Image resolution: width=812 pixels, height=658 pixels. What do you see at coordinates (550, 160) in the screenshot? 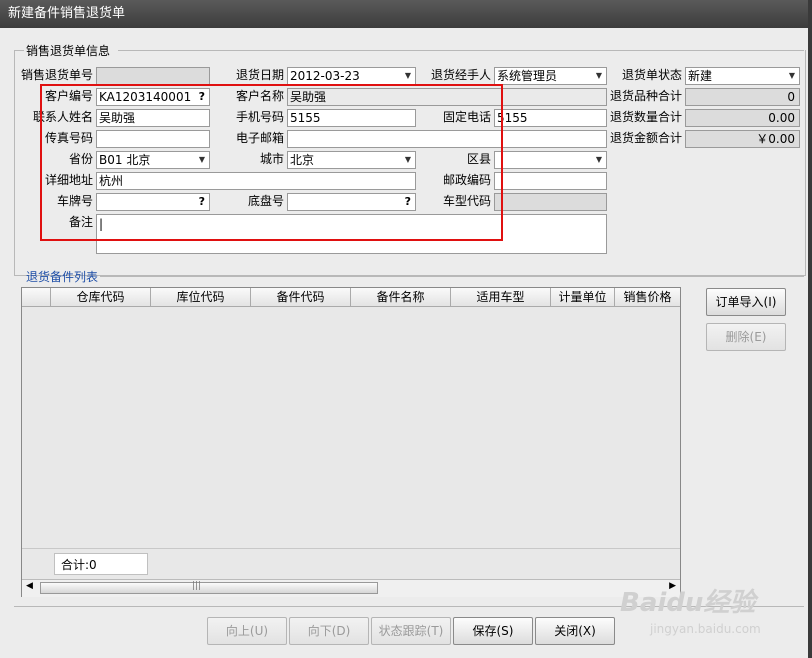
I see `district-select: ▼` at bounding box center [550, 160].